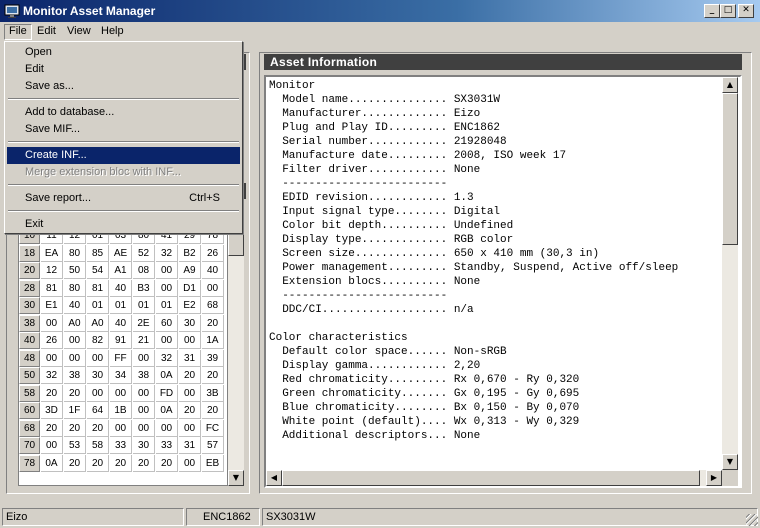 The height and width of the screenshot is (528, 760). I want to click on hex-cell: 21, so click(144, 340).